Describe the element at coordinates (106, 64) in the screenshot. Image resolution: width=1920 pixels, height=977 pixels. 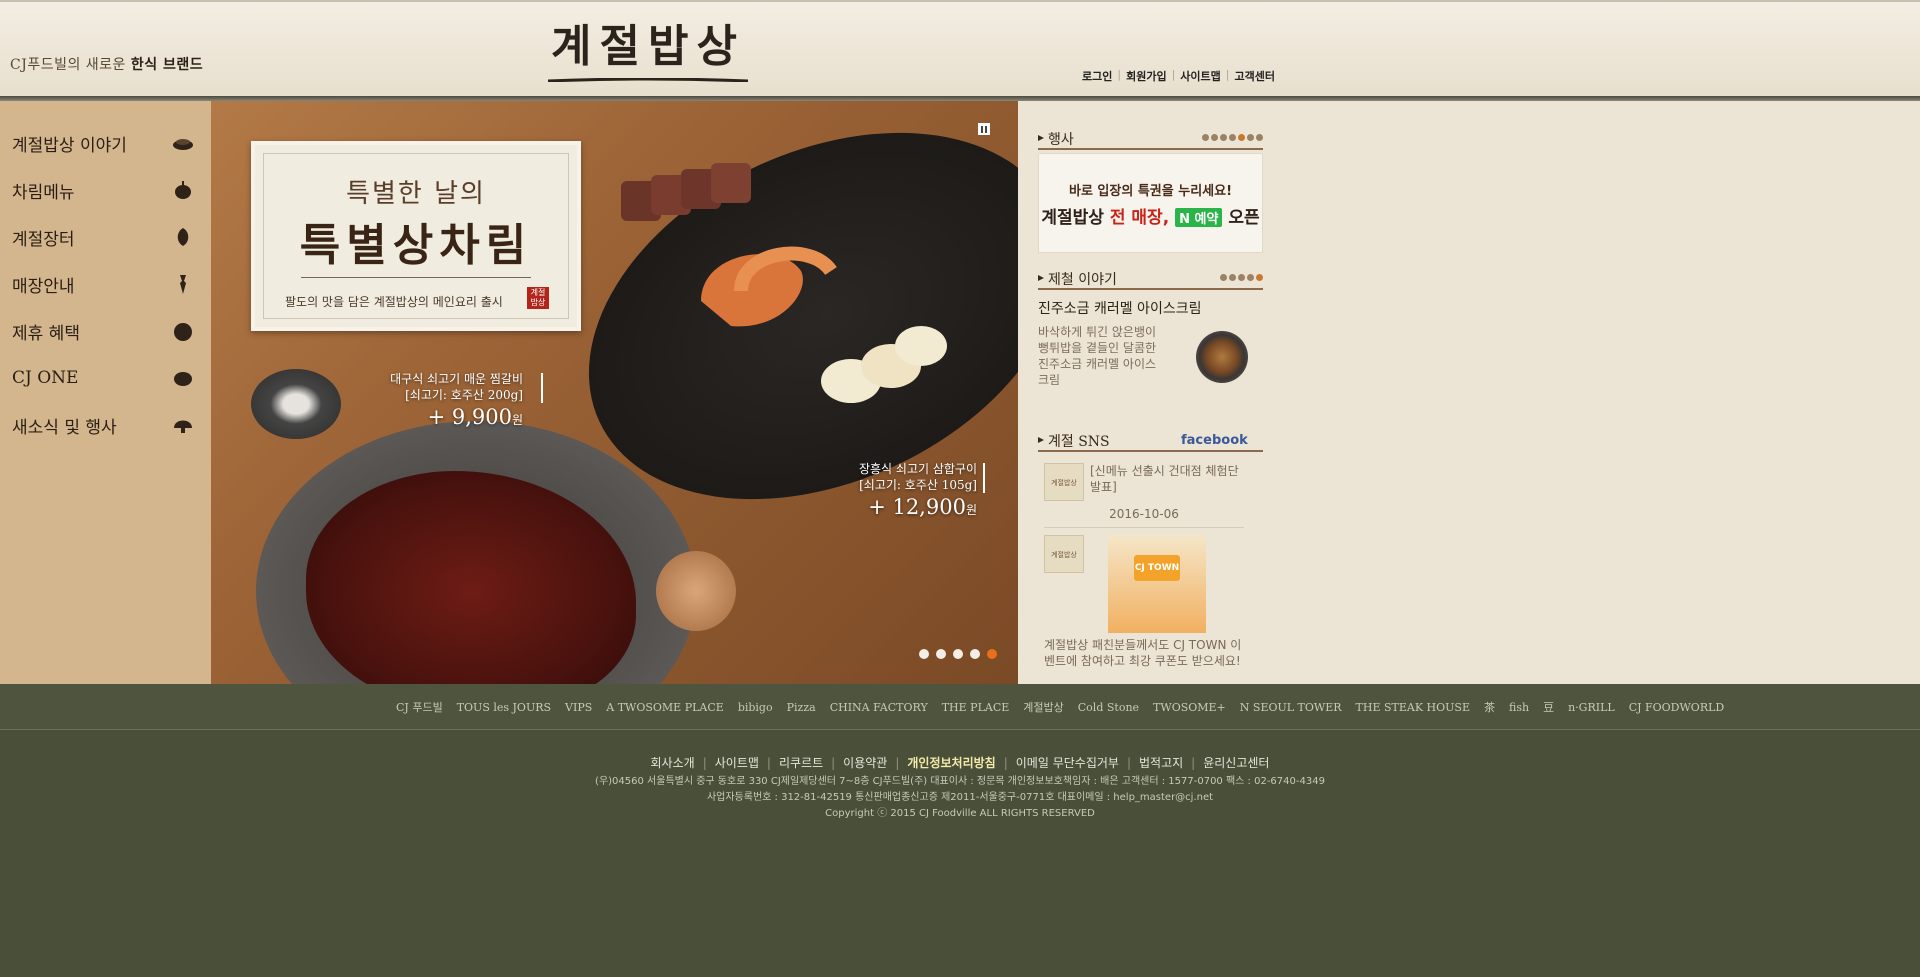
I see `brand-slogan: CJ푸드빌의 새로운 한식 브랜드` at that location.